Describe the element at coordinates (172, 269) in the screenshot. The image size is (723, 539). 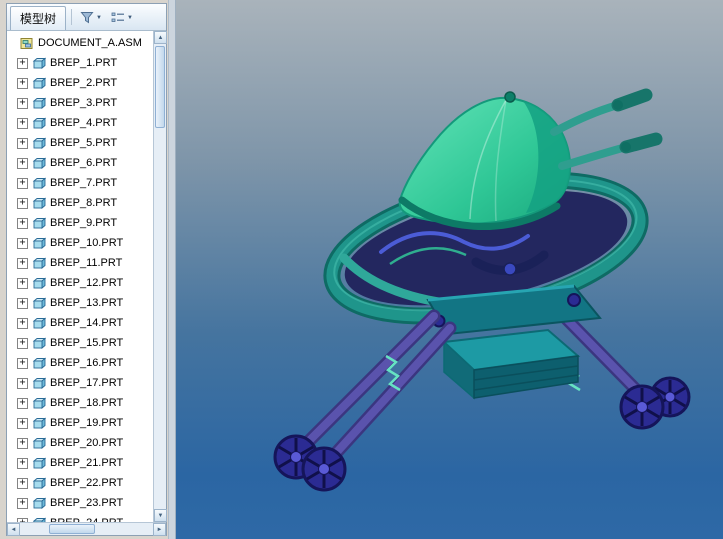
I see `panel-splitter` at that location.